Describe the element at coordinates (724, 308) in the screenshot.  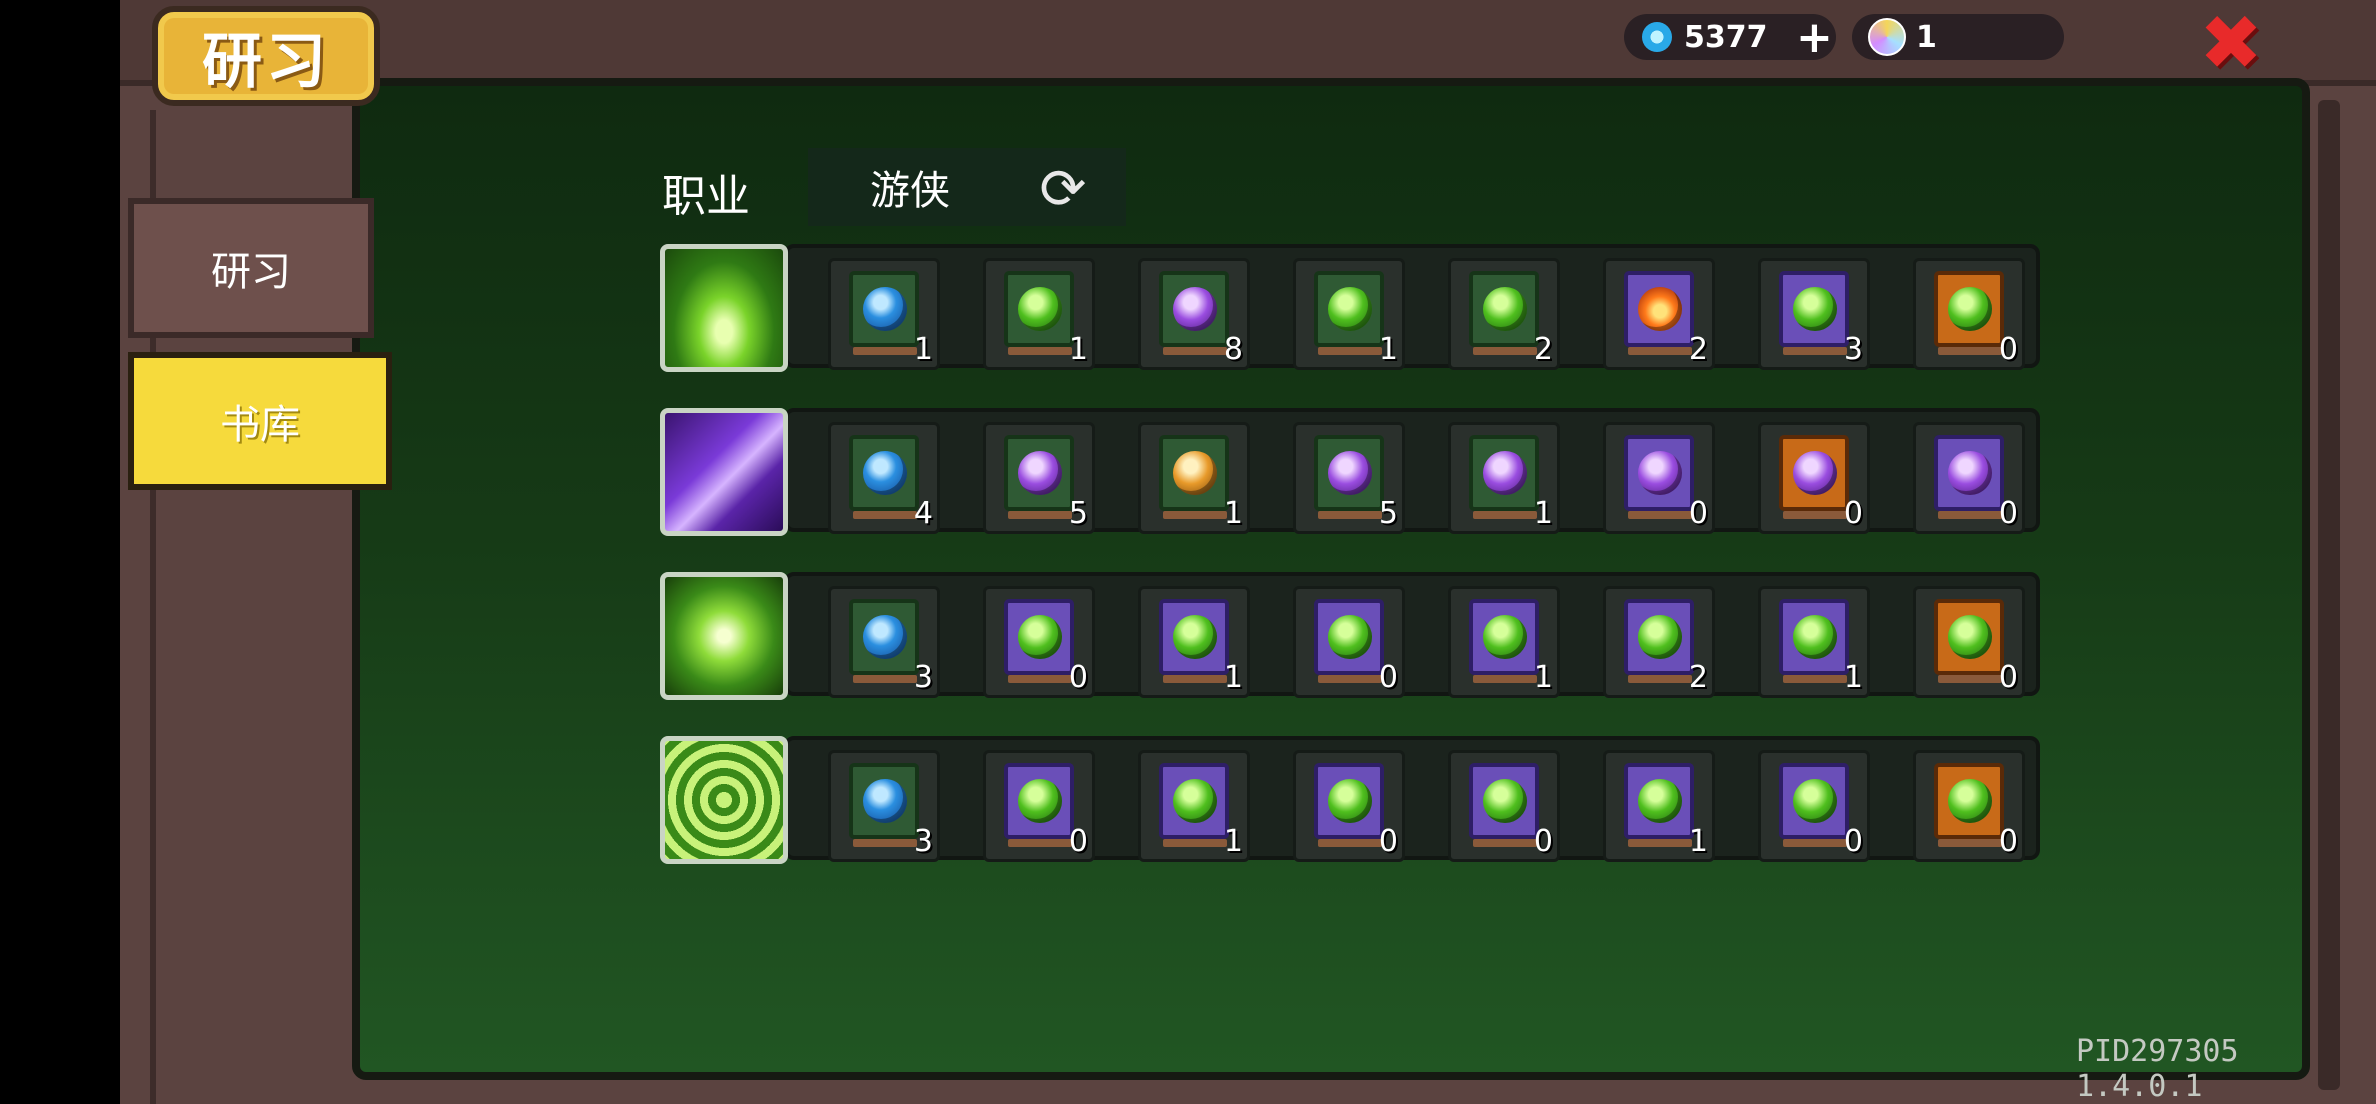
I see `green-burst-icon` at that location.